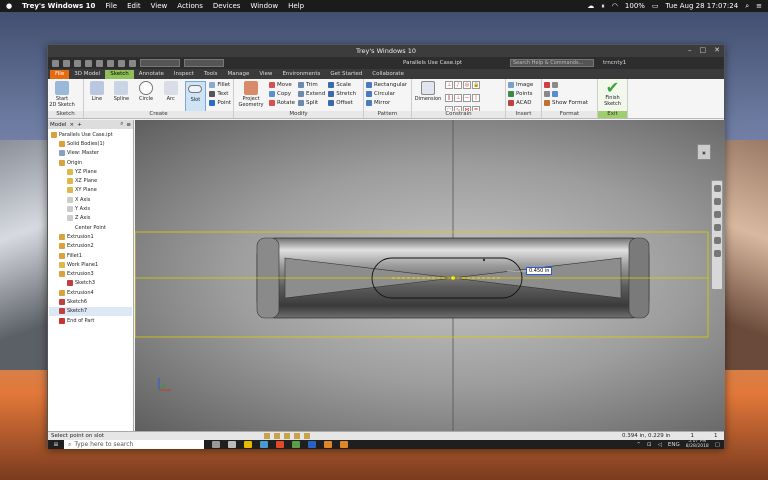  Describe the element at coordinates (90, 153) in the screenshot. I see `browser-item: View: Master` at that location.